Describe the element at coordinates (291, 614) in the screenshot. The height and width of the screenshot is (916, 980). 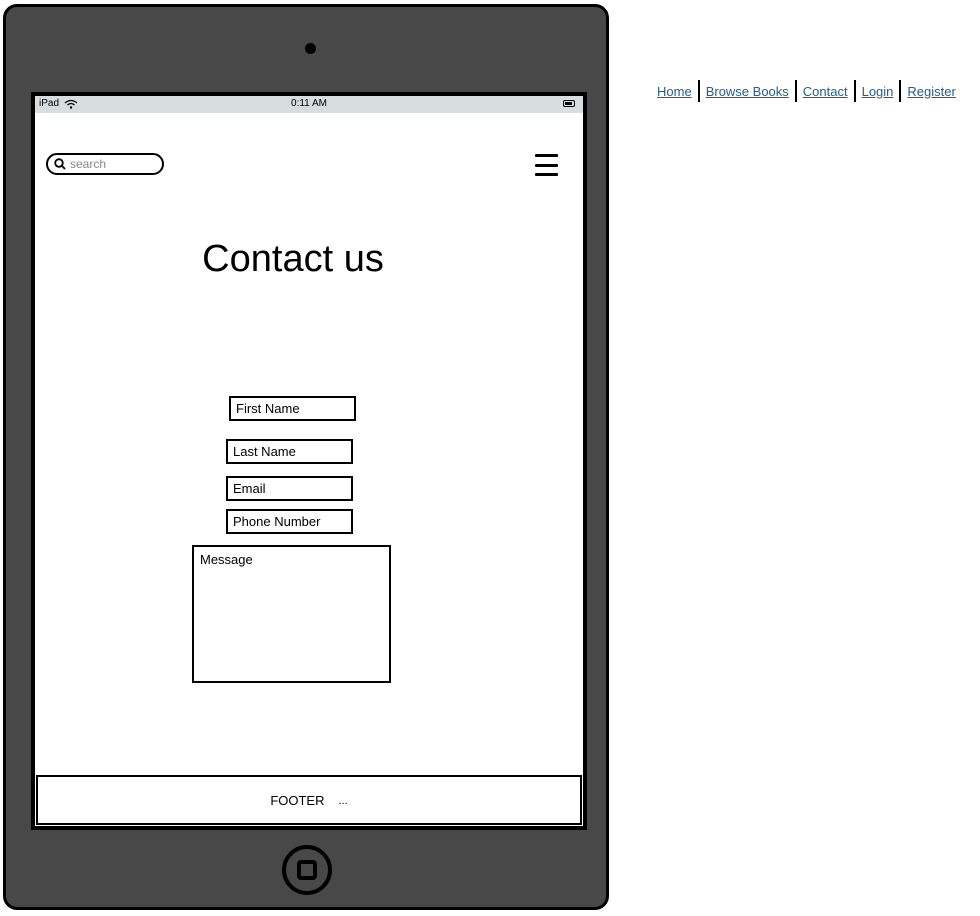
I see `message-field` at that location.